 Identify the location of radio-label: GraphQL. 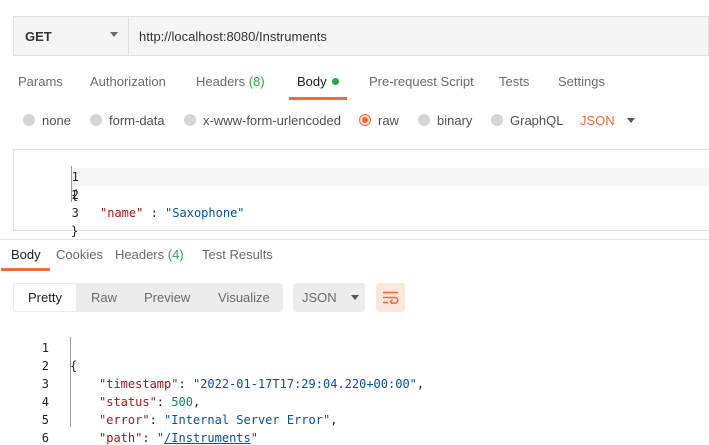
(537, 120).